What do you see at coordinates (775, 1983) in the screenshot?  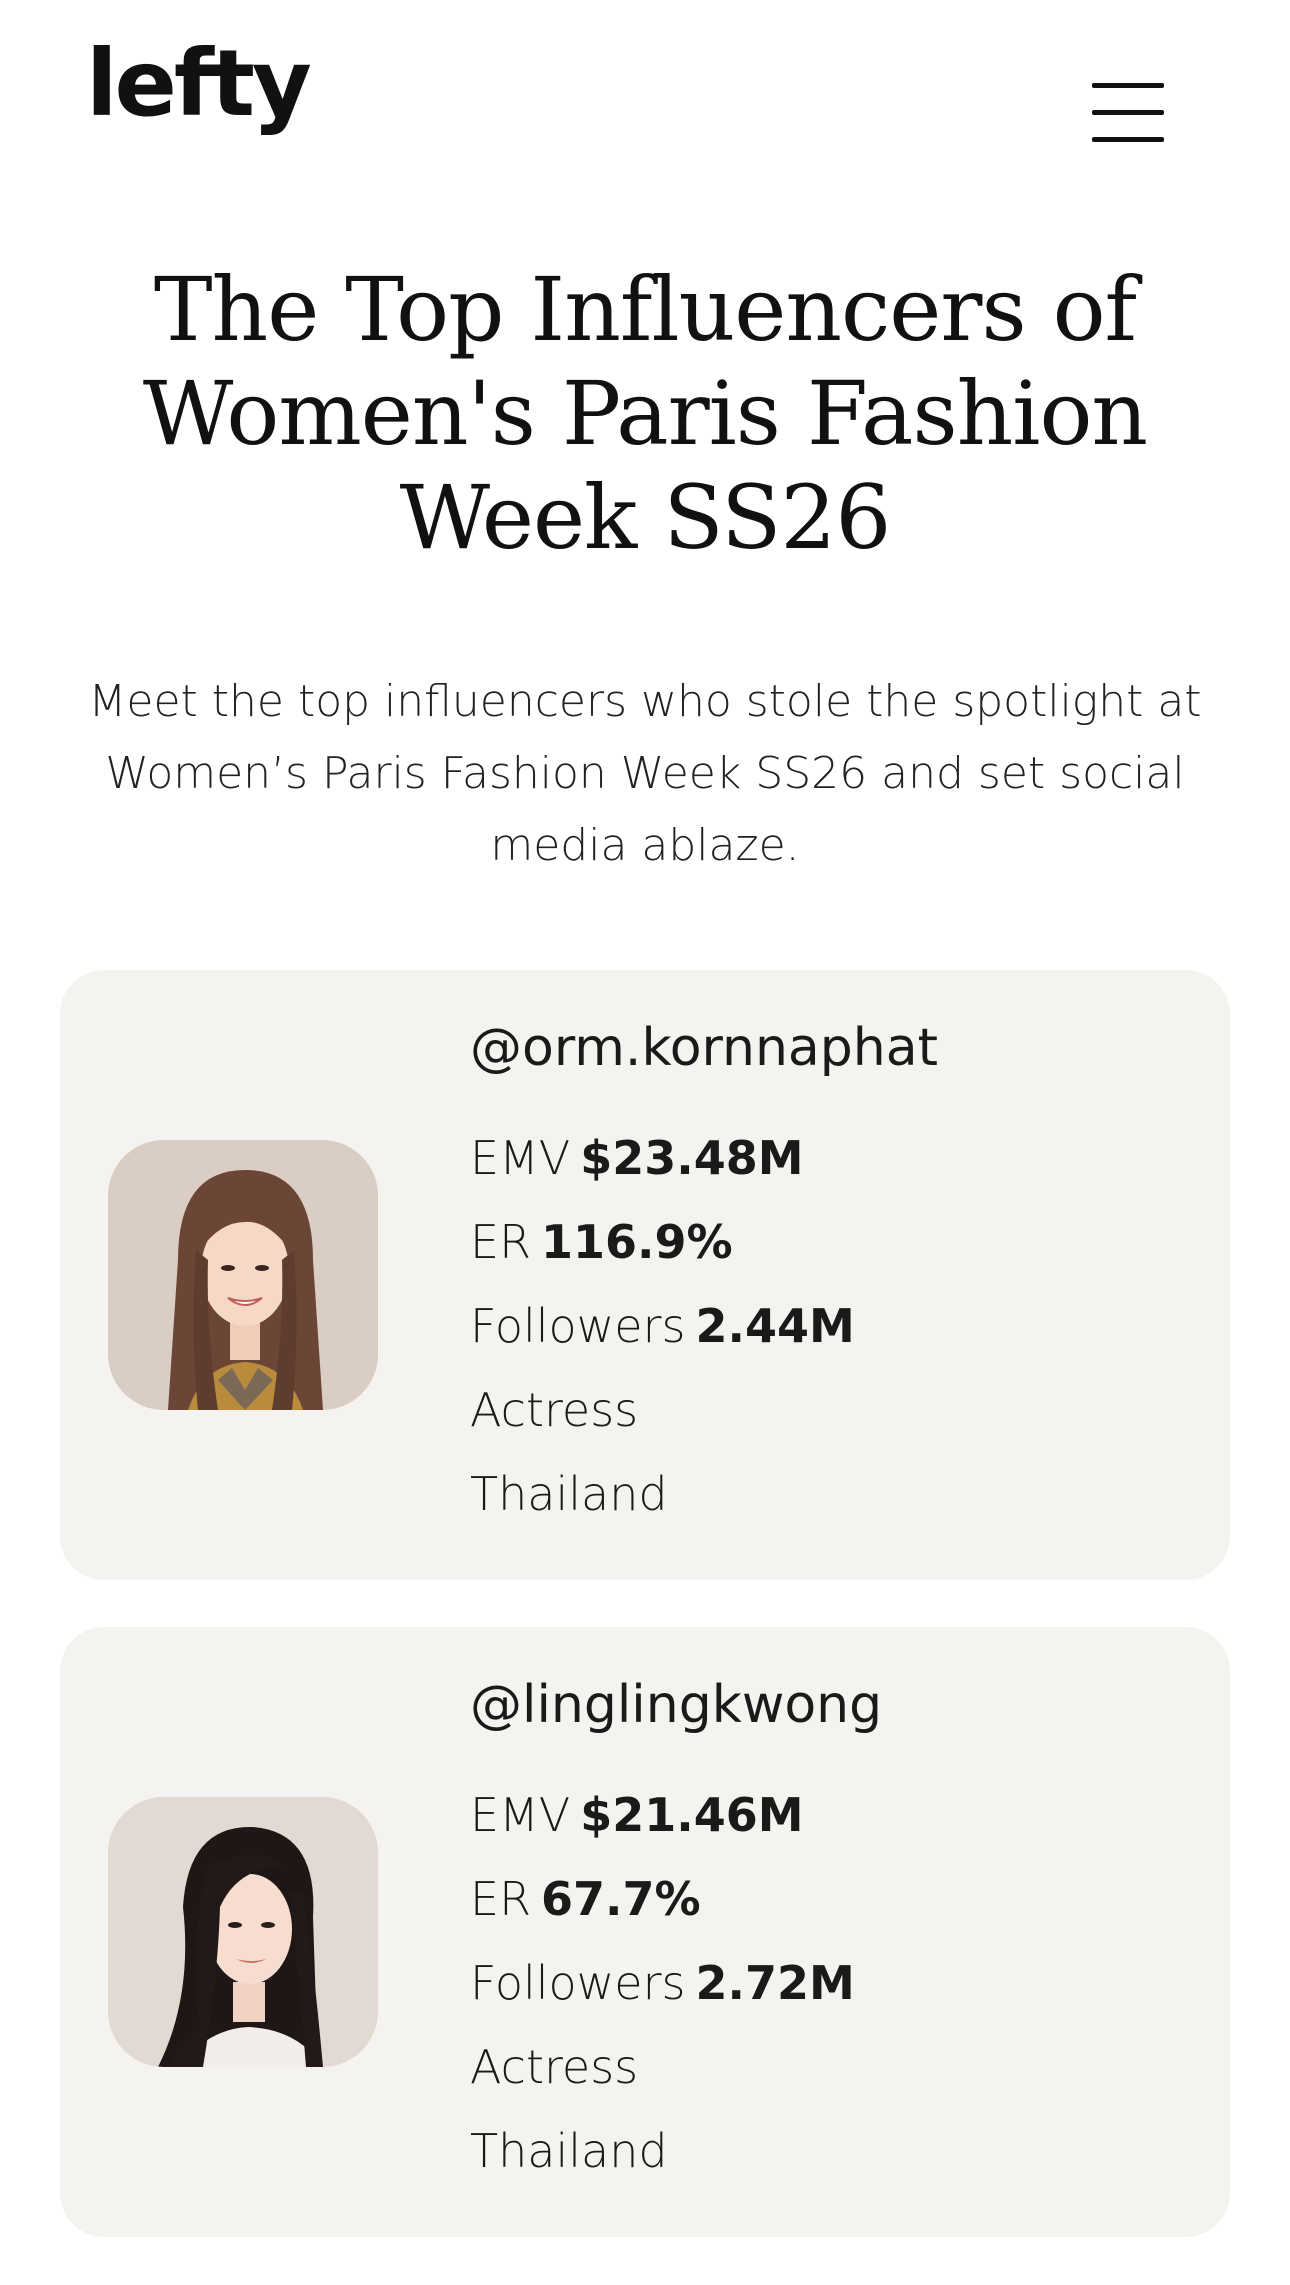 I see `followers-value: 2.72M` at bounding box center [775, 1983].